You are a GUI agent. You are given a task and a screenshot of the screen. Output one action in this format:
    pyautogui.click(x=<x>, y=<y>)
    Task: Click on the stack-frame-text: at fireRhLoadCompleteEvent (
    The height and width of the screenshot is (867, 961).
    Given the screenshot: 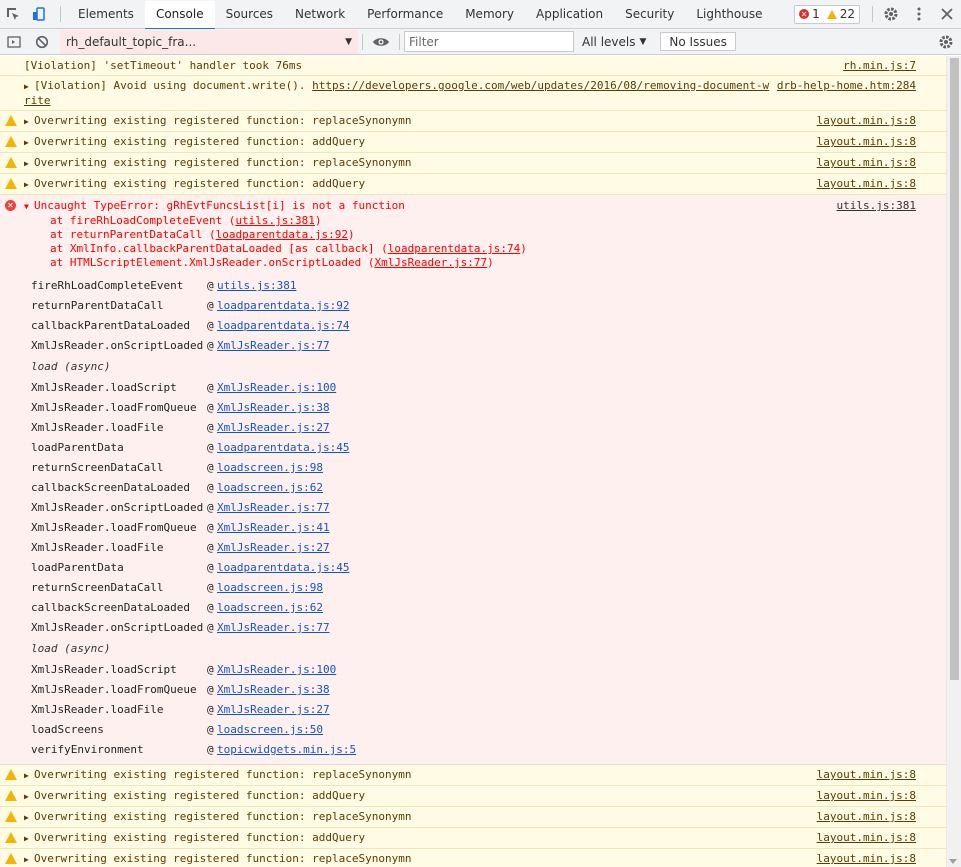 What is the action you would take?
    pyautogui.click(x=143, y=220)
    